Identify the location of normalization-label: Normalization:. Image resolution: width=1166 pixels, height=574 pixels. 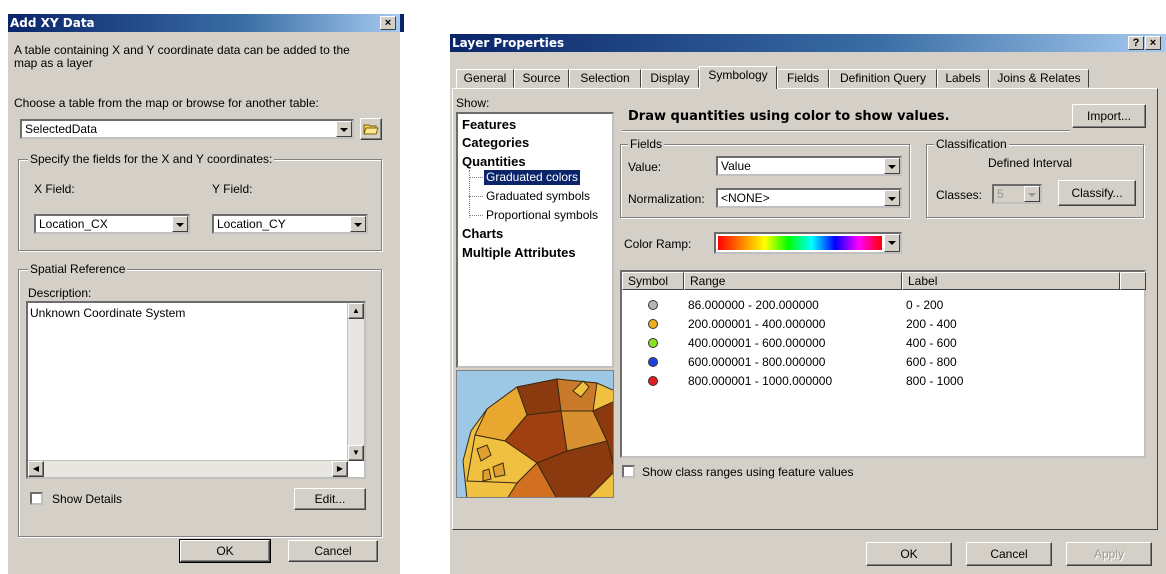
(666, 199).